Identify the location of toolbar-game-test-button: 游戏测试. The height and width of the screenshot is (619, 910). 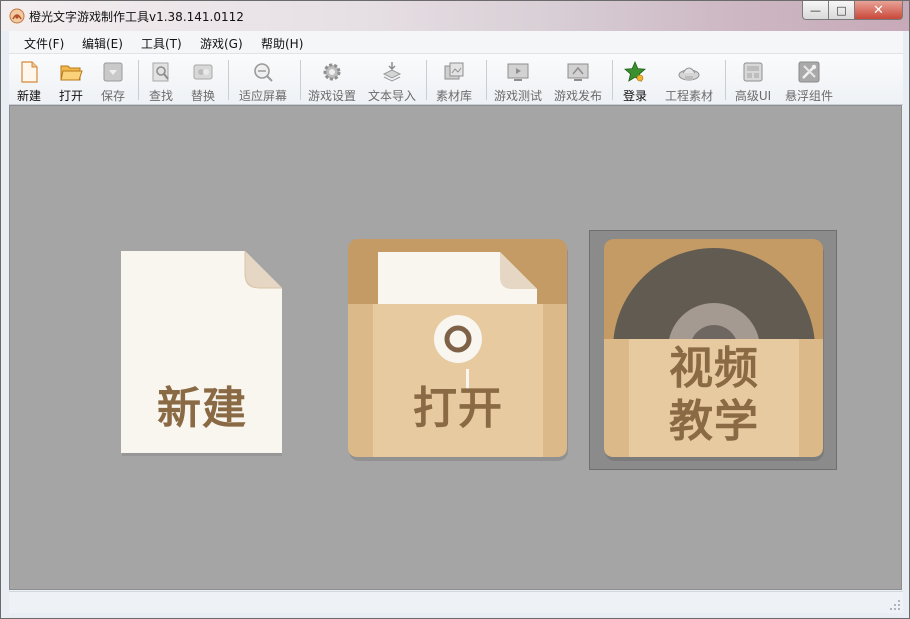
(518, 80).